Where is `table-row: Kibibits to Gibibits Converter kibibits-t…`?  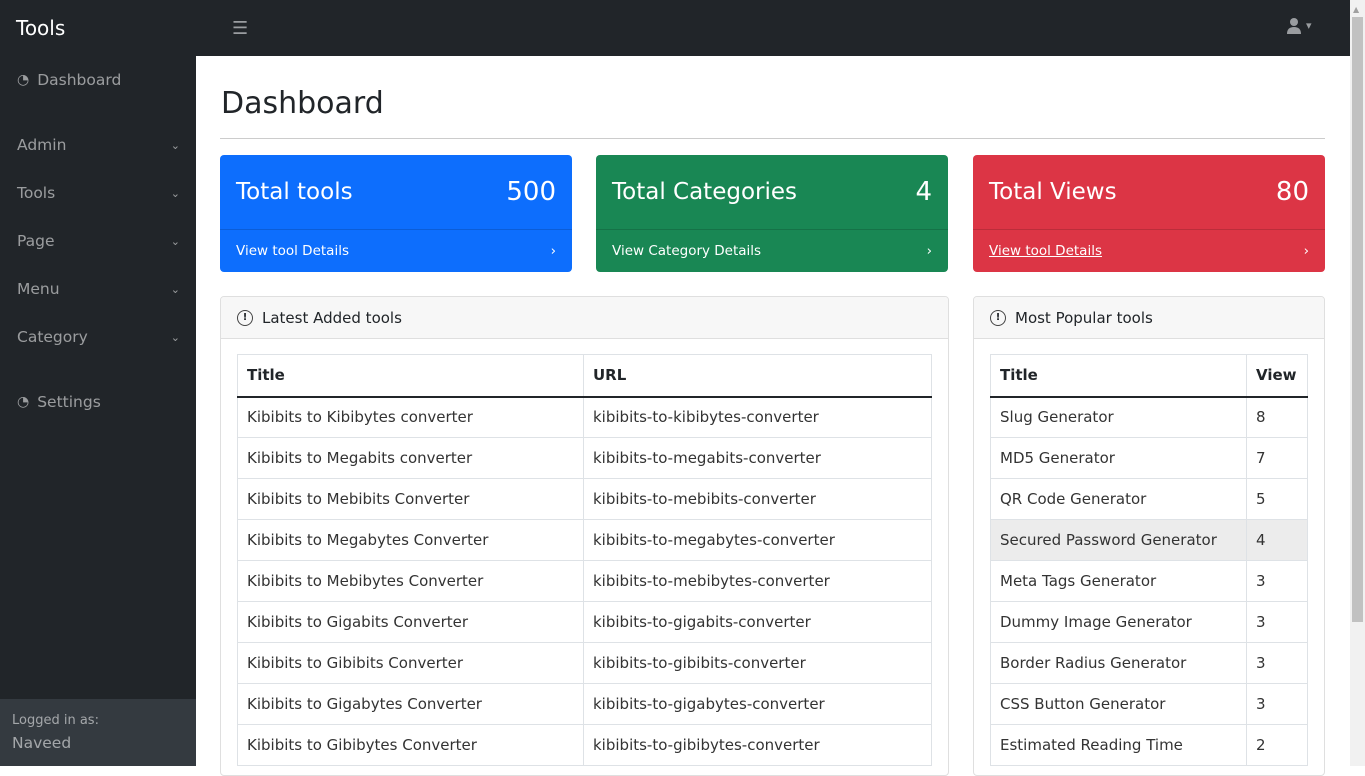
table-row: Kibibits to Gibibits Converter kibibits-t… is located at coordinates (584, 663).